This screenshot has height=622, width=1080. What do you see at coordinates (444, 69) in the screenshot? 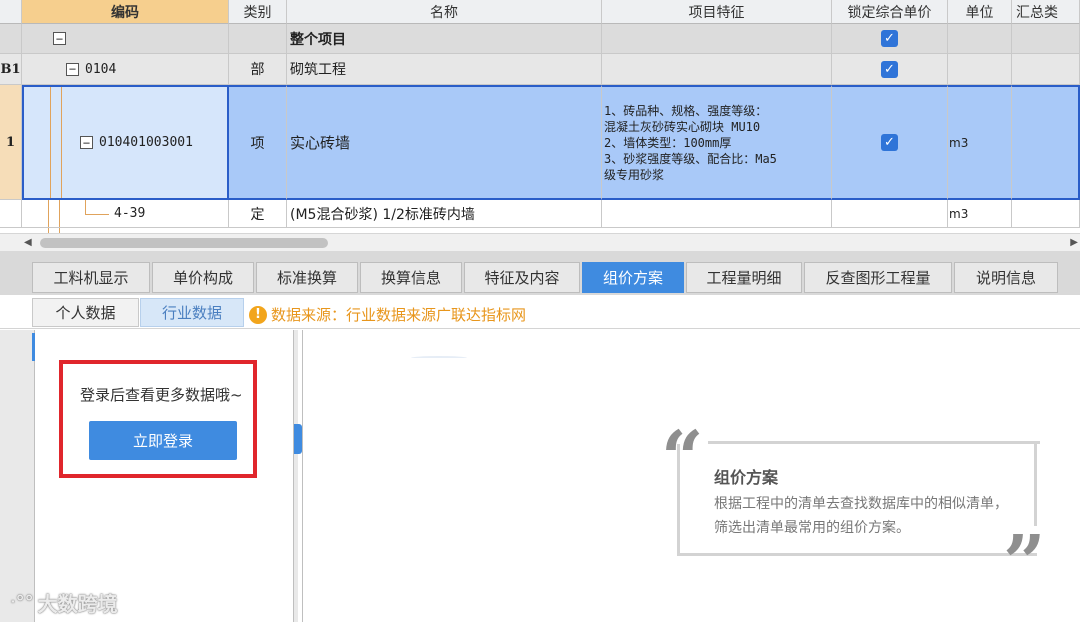
I see `name-cell: 砌筑工程` at bounding box center [444, 69].